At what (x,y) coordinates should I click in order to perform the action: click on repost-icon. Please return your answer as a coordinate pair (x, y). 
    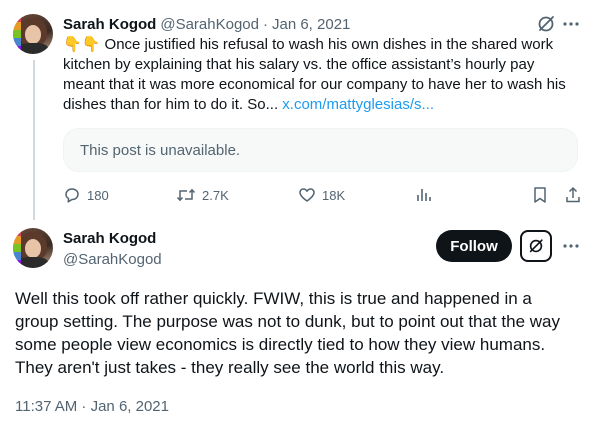
    Looking at the image, I should click on (186, 195).